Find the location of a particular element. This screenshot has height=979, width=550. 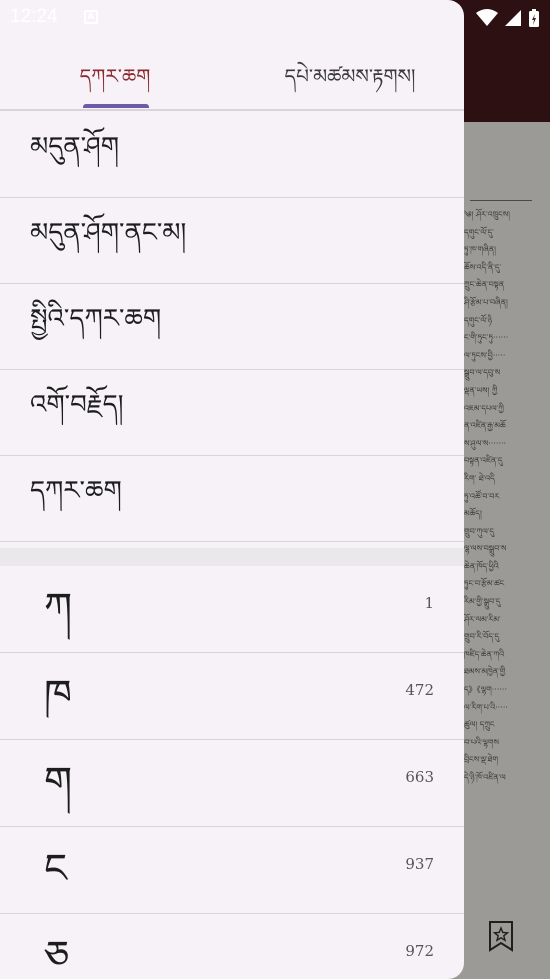

index-letter: ཅ is located at coordinates (57, 956).